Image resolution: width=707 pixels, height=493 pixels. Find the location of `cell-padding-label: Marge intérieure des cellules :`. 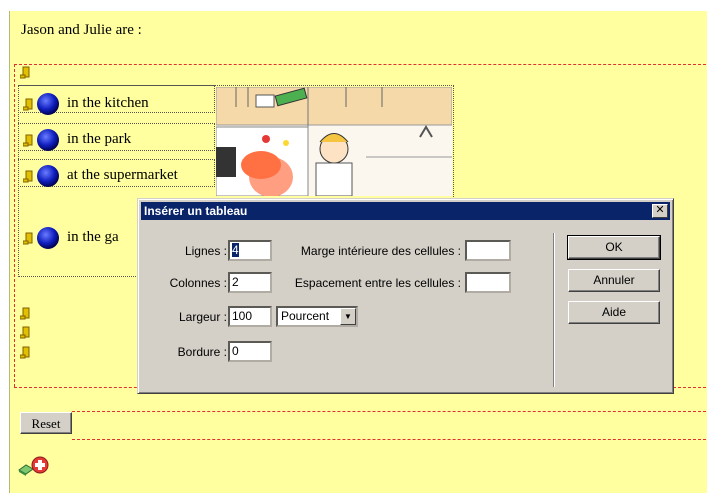

cell-padding-label: Marge intérieure des cellules : is located at coordinates (380, 251).